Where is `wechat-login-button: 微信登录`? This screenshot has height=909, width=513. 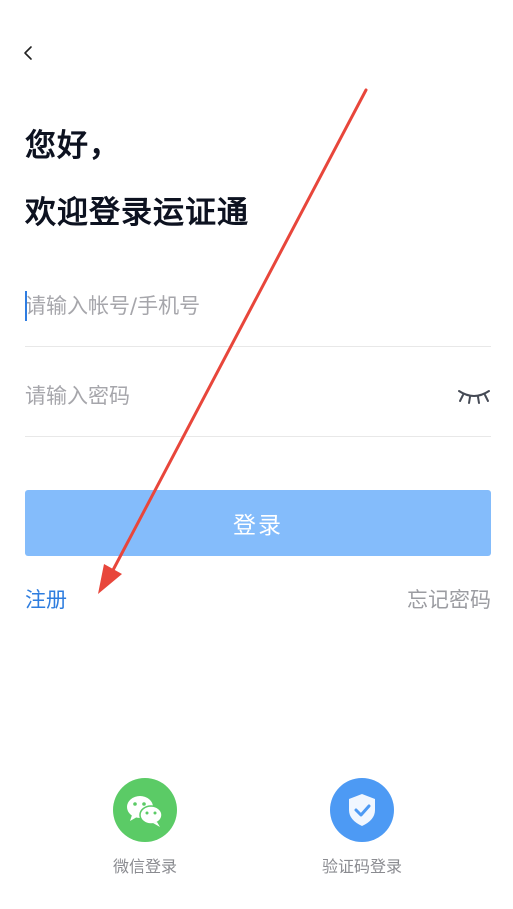
wechat-login-button: 微信登录 is located at coordinates (145, 827).